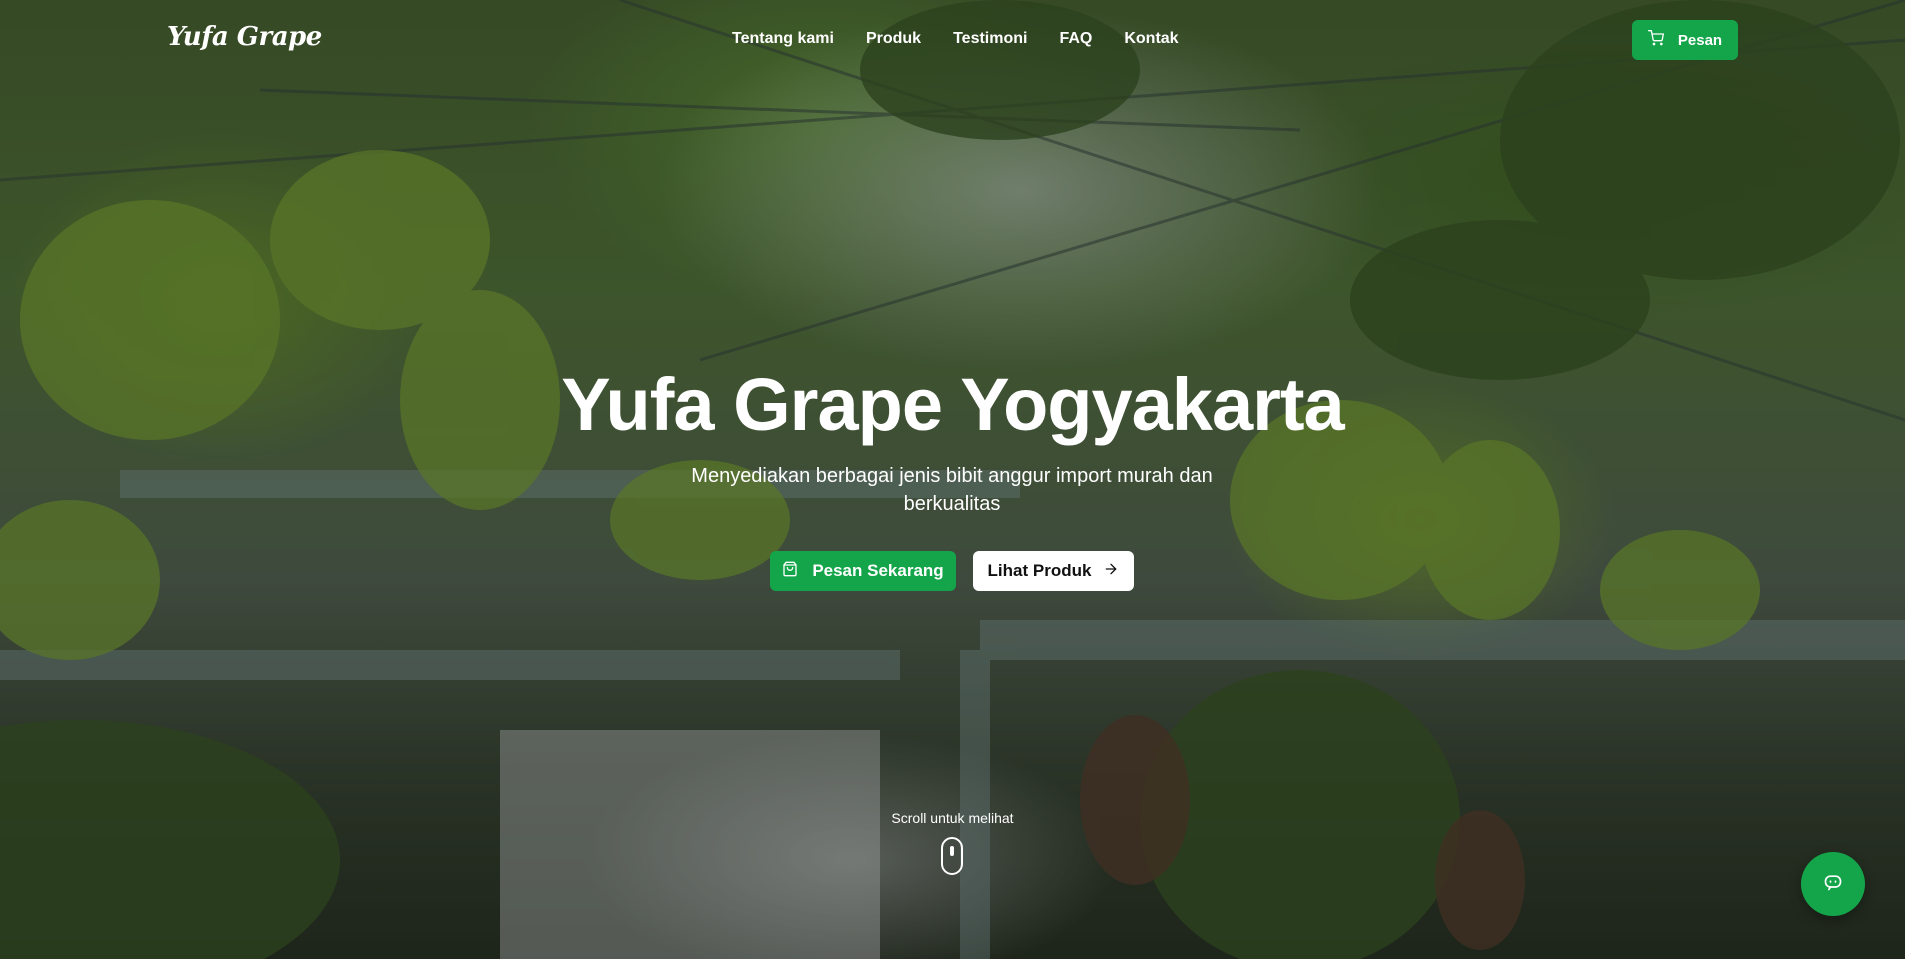 The width and height of the screenshot is (1905, 959). What do you see at coordinates (1655, 40) in the screenshot?
I see `cart-icon` at bounding box center [1655, 40].